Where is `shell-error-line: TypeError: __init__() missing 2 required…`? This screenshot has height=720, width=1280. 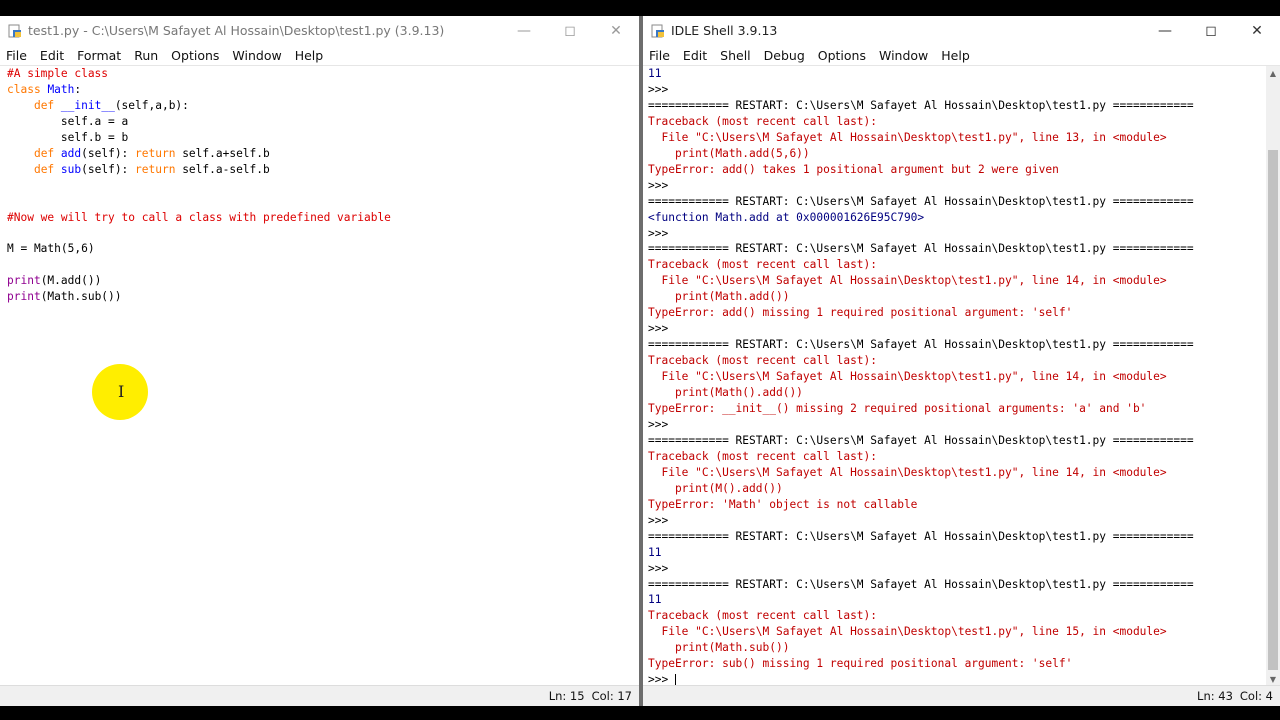 shell-error-line: TypeError: __init__() missing 2 required… is located at coordinates (957, 409).